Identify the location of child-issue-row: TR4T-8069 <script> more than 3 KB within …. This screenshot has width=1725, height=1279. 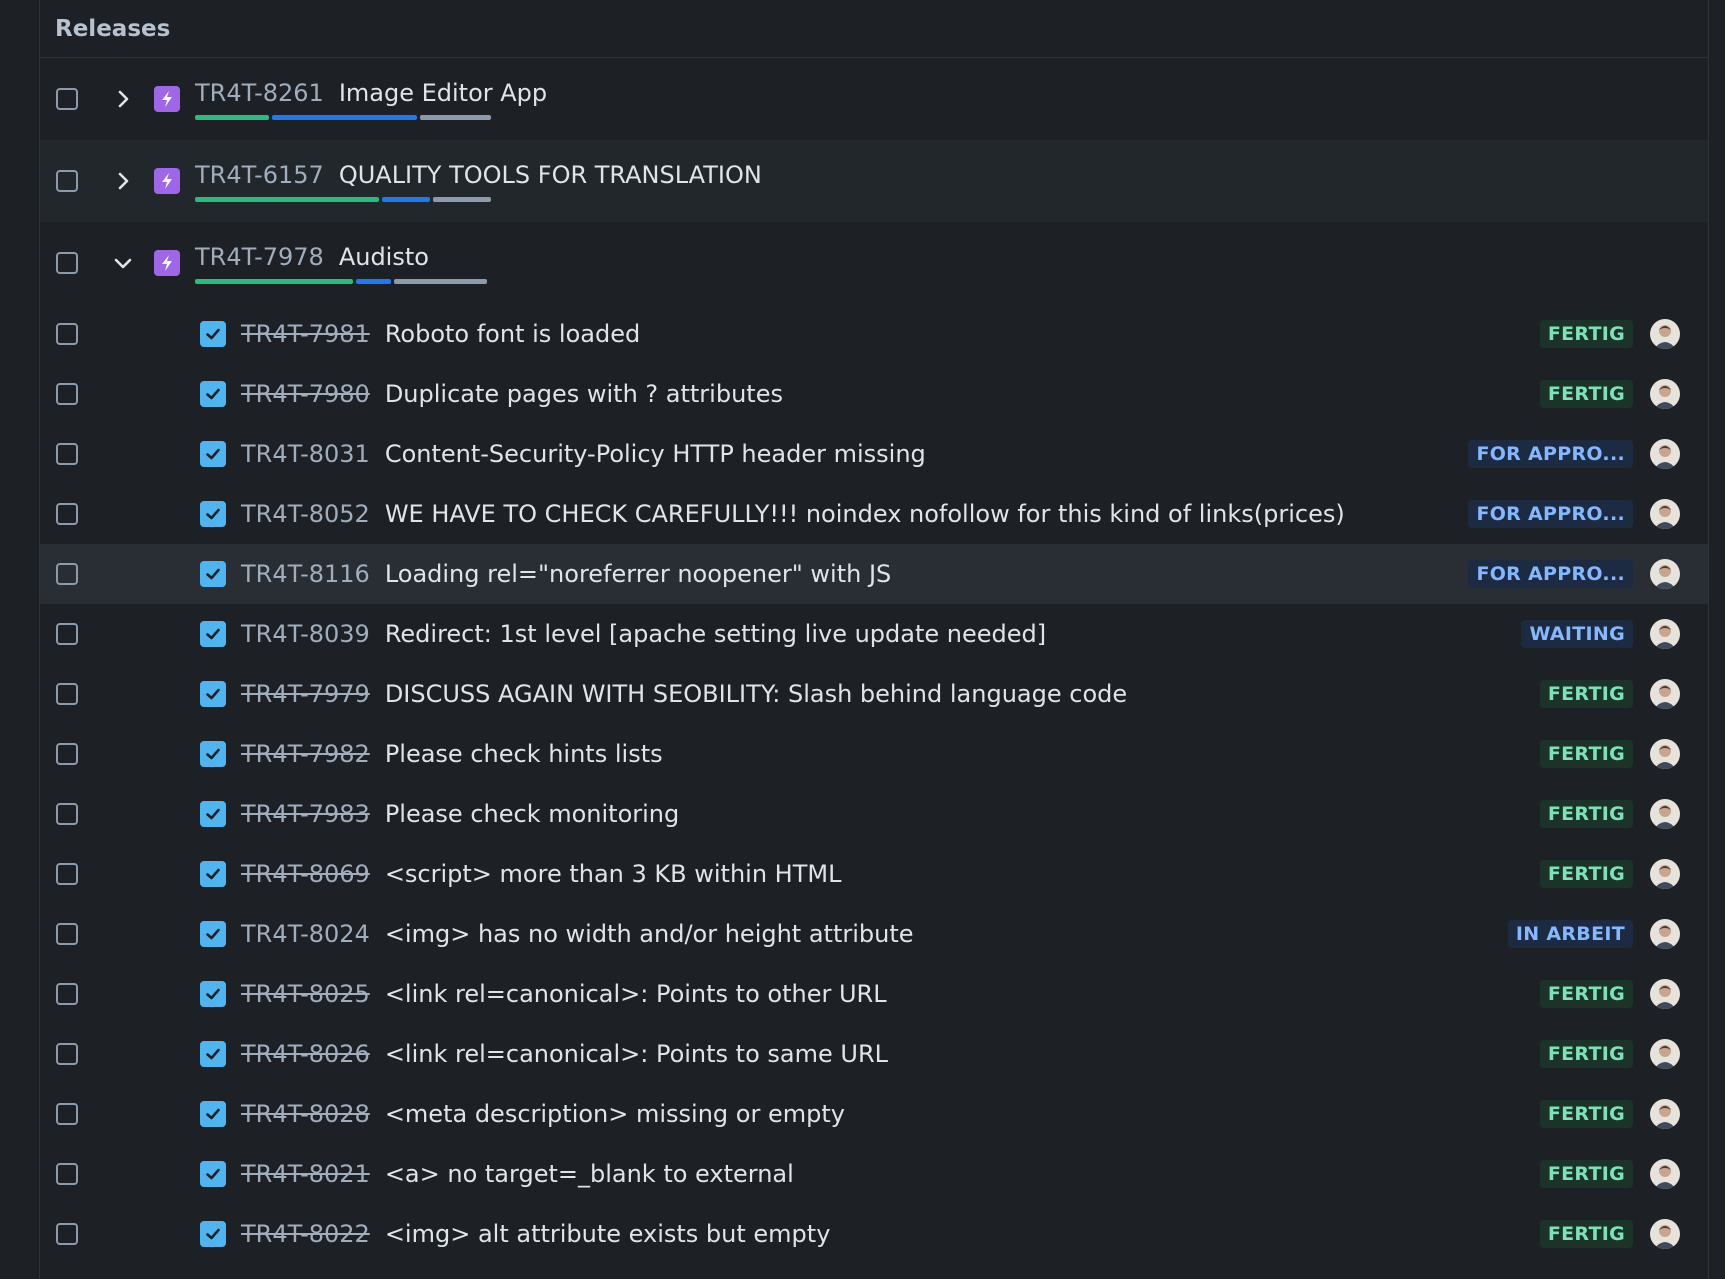
(874, 874).